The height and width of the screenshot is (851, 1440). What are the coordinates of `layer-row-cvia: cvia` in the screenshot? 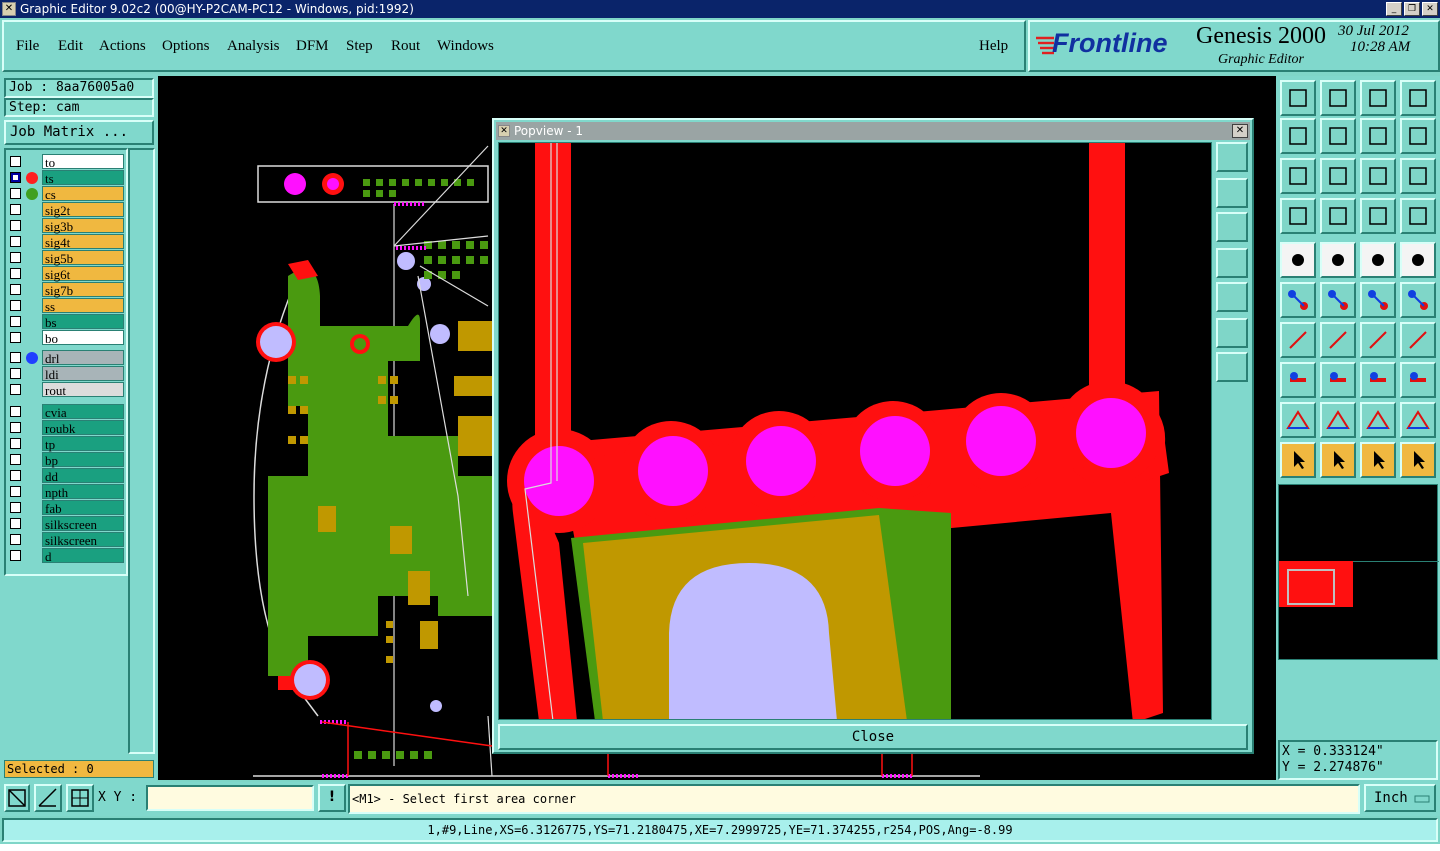 It's located at (66, 412).